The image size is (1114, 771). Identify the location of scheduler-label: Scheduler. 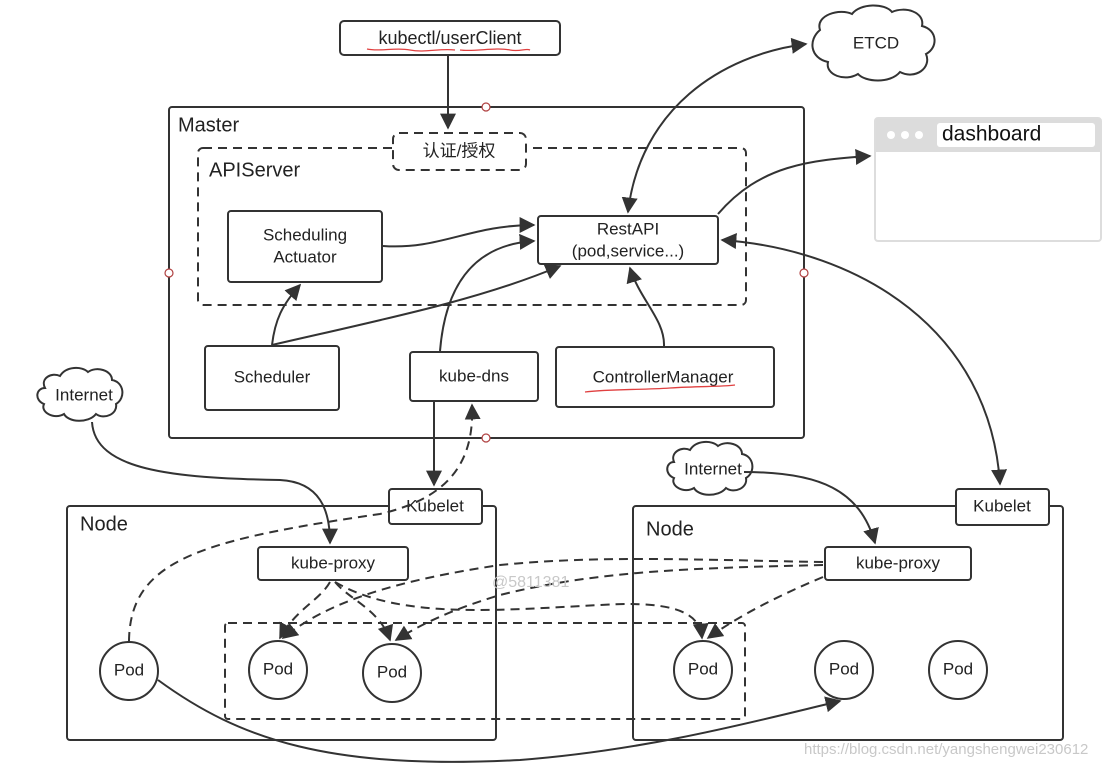
(272, 376).